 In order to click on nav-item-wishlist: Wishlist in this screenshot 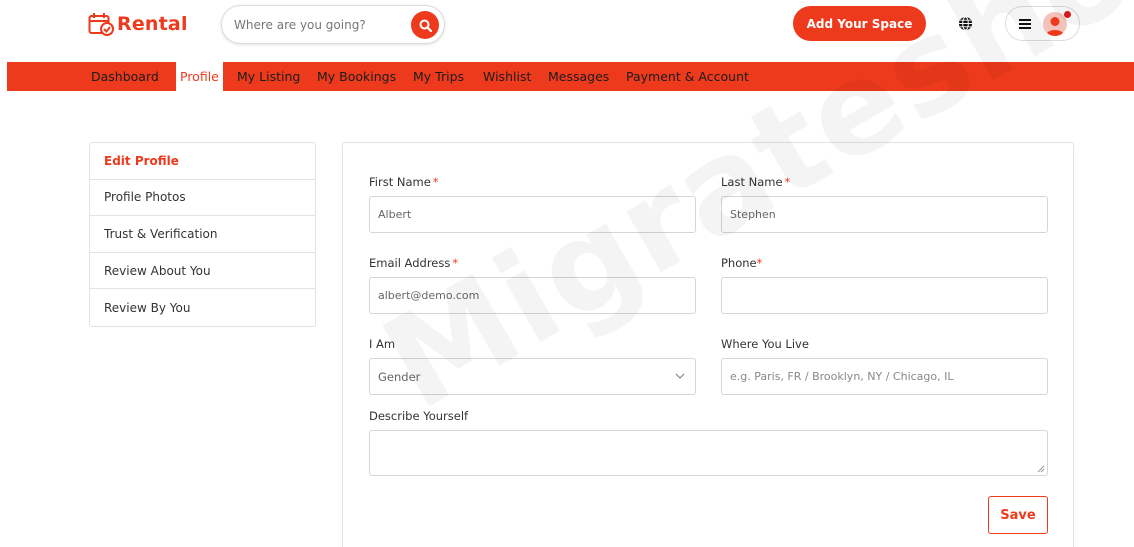, I will do `click(507, 76)`.